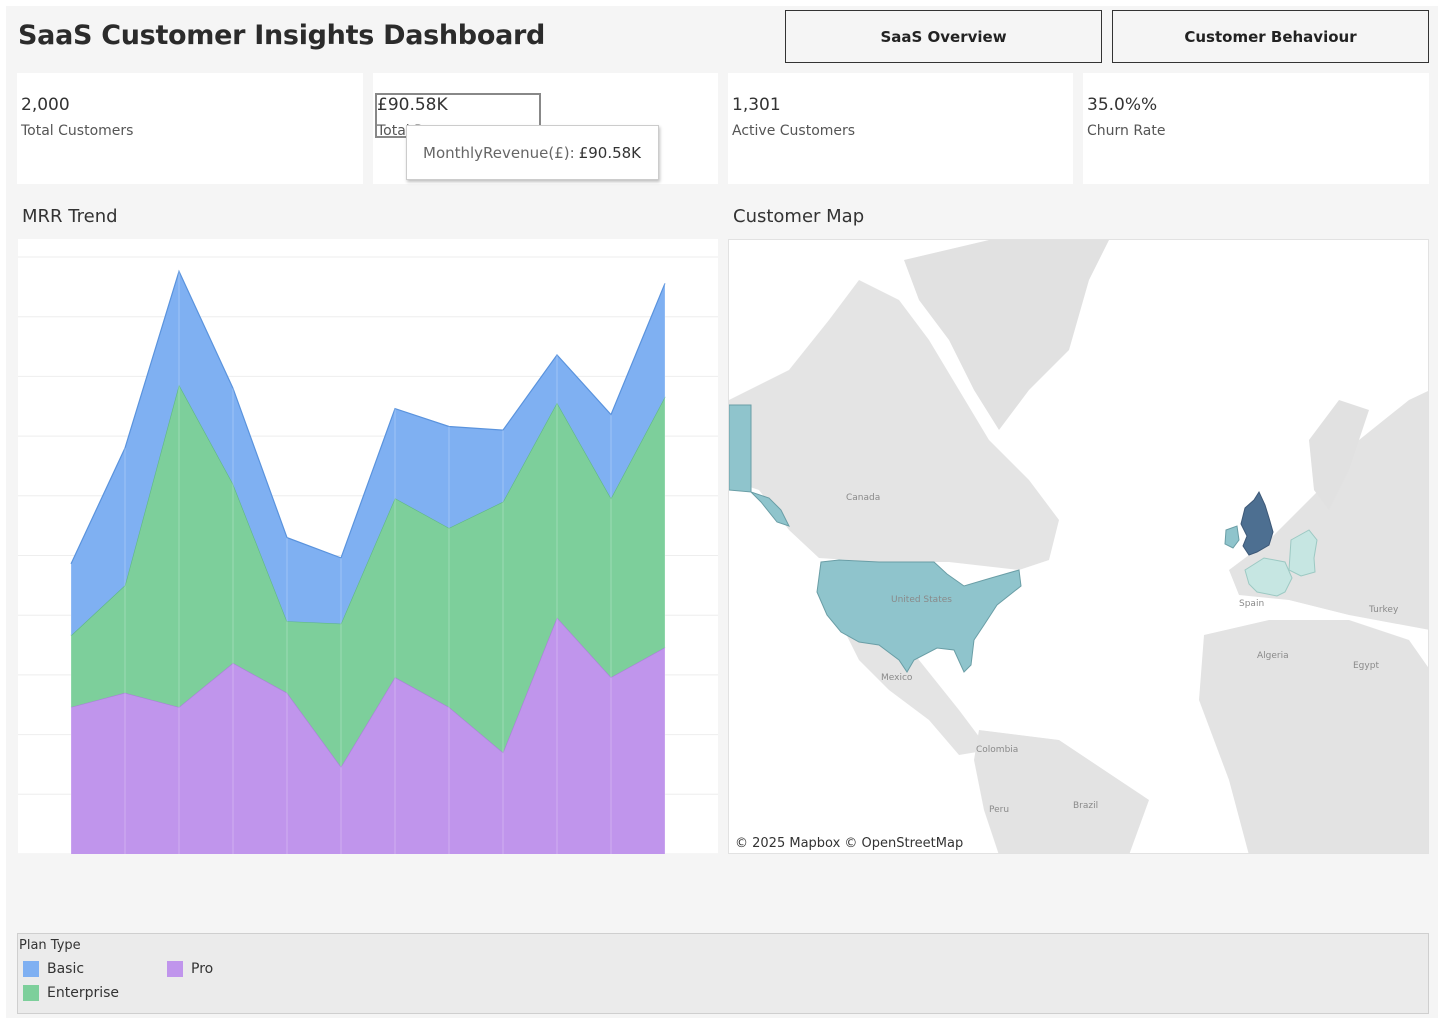 This screenshot has width=1444, height=1020. What do you see at coordinates (1251, 604) in the screenshot?
I see `map-label-spain: Spain` at bounding box center [1251, 604].